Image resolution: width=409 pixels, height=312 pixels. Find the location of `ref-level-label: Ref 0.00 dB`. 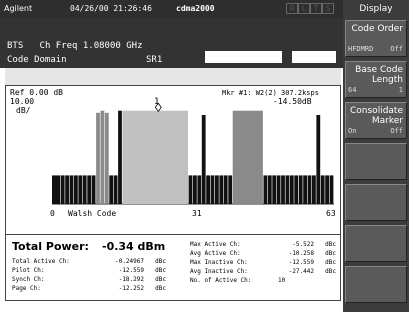

ref-level-label: Ref 0.00 dB is located at coordinates (36, 92).